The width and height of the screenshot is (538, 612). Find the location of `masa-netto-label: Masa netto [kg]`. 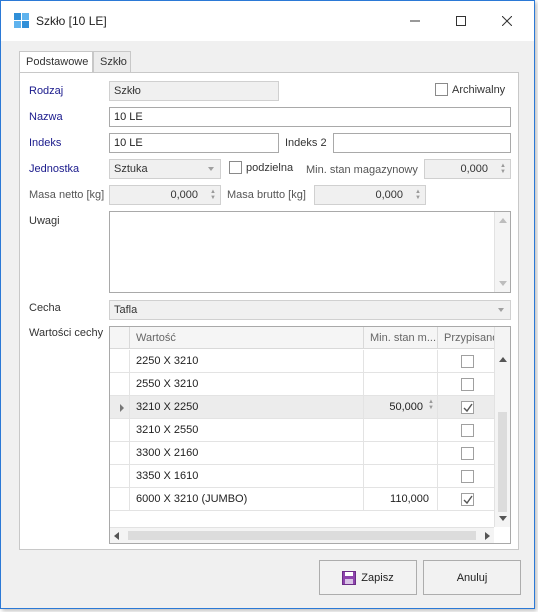

masa-netto-label: Masa netto [kg] is located at coordinates (67, 195).